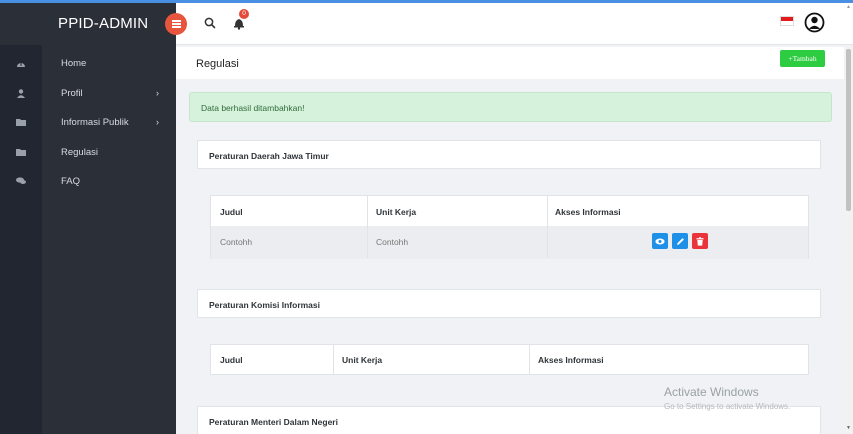 The height and width of the screenshot is (434, 853). What do you see at coordinates (21, 181) in the screenshot?
I see `comments-icon` at bounding box center [21, 181].